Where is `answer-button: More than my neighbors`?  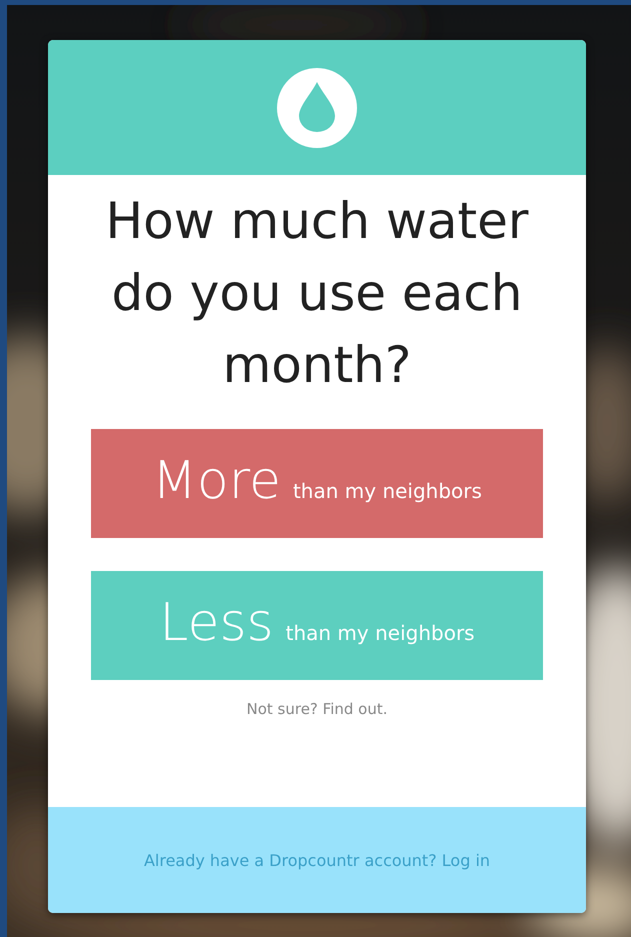
answer-button: More than my neighbors is located at coordinates (317, 483).